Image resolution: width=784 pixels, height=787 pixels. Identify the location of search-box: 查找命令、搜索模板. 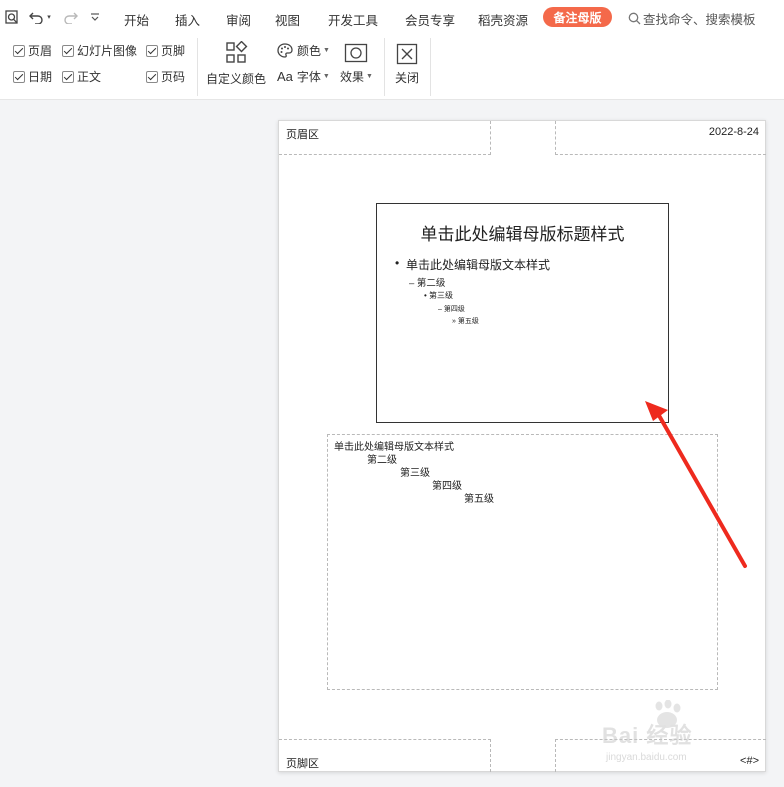
(692, 18).